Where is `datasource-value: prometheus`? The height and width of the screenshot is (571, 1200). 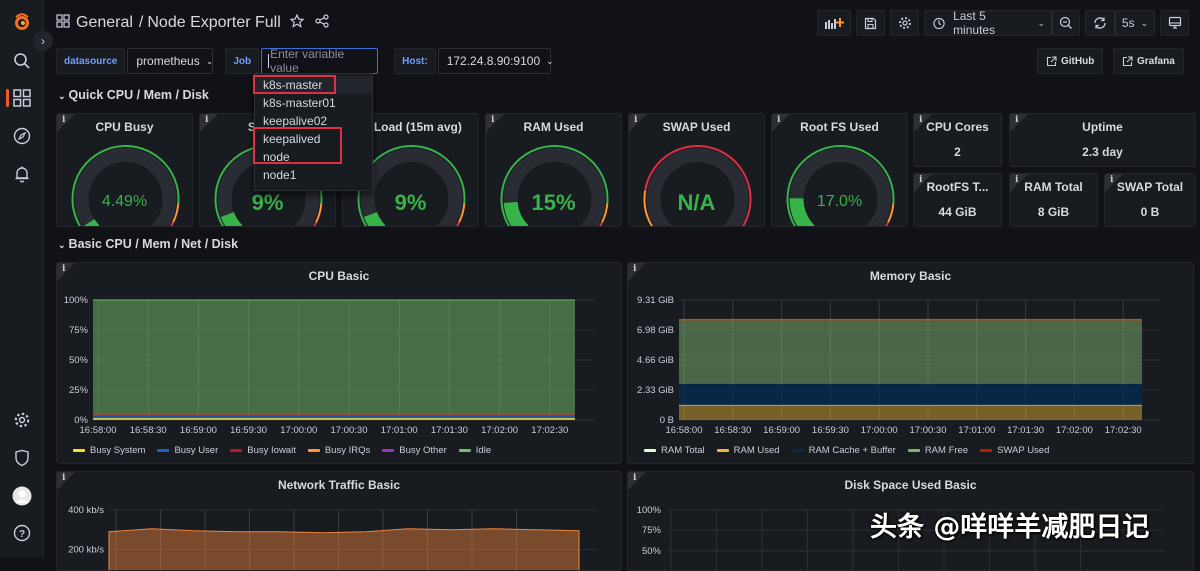 datasource-value: prometheus is located at coordinates (167, 61).